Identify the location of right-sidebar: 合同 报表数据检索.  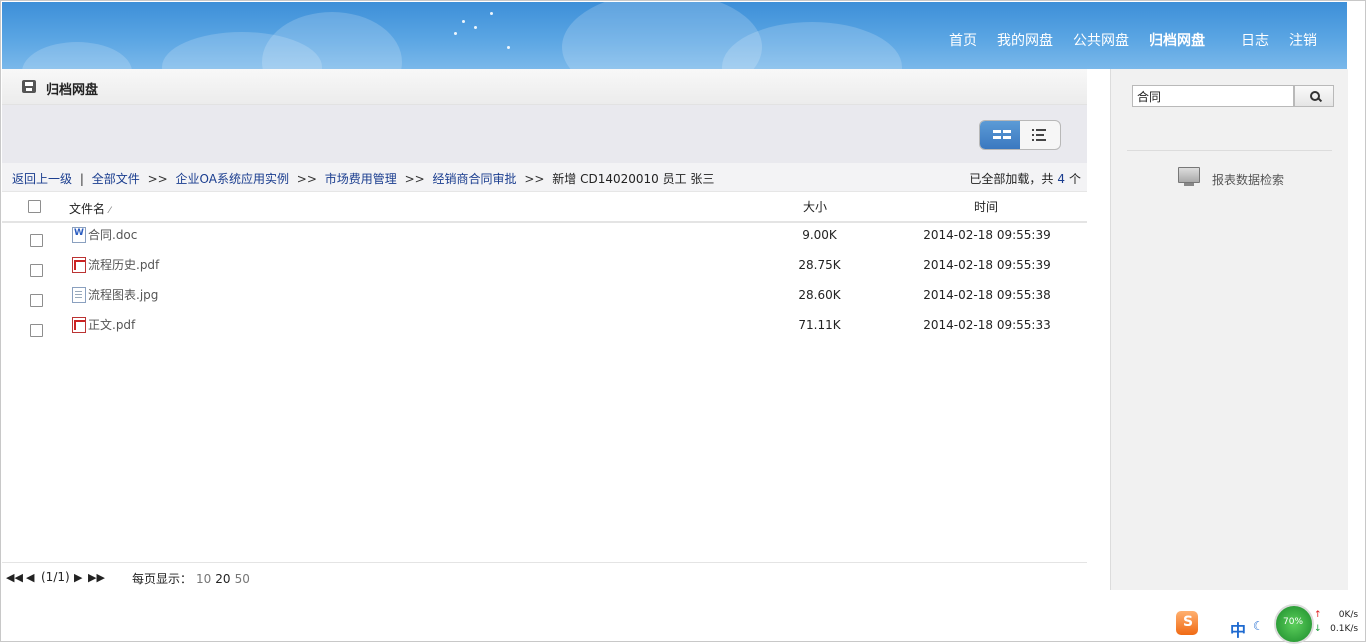
(1229, 329).